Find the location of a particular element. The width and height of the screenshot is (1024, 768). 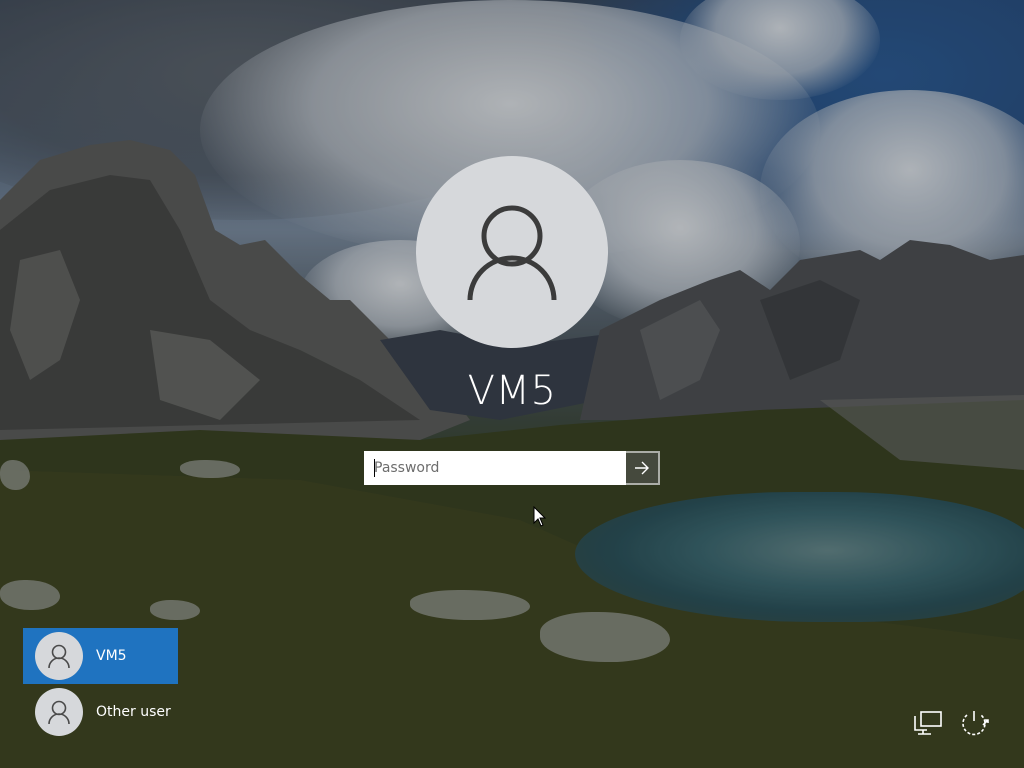

submit-button is located at coordinates (643, 468).